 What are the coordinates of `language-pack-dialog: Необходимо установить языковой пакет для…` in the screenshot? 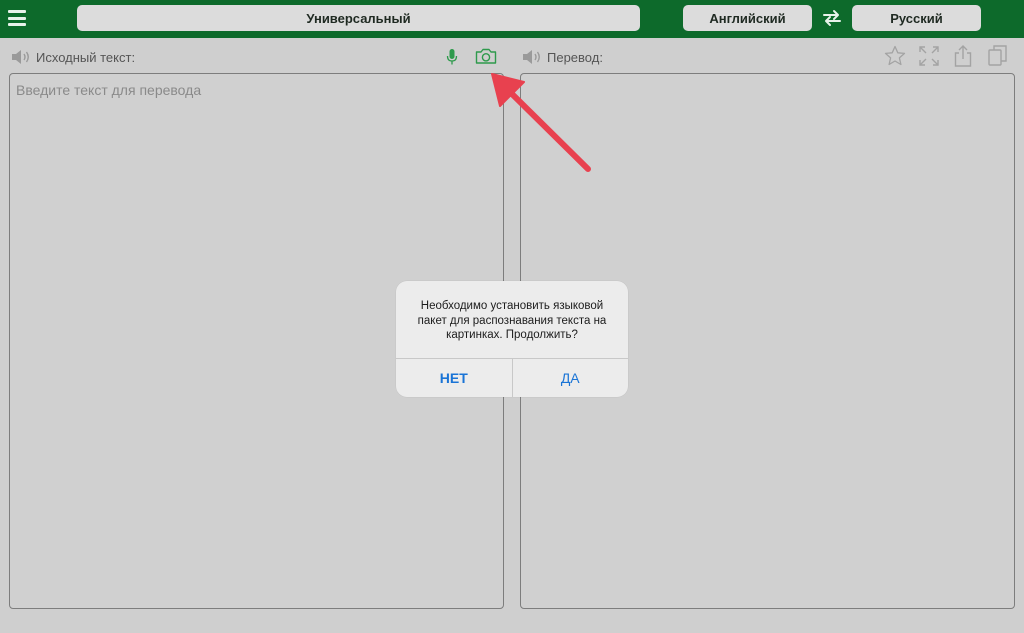 It's located at (512, 339).